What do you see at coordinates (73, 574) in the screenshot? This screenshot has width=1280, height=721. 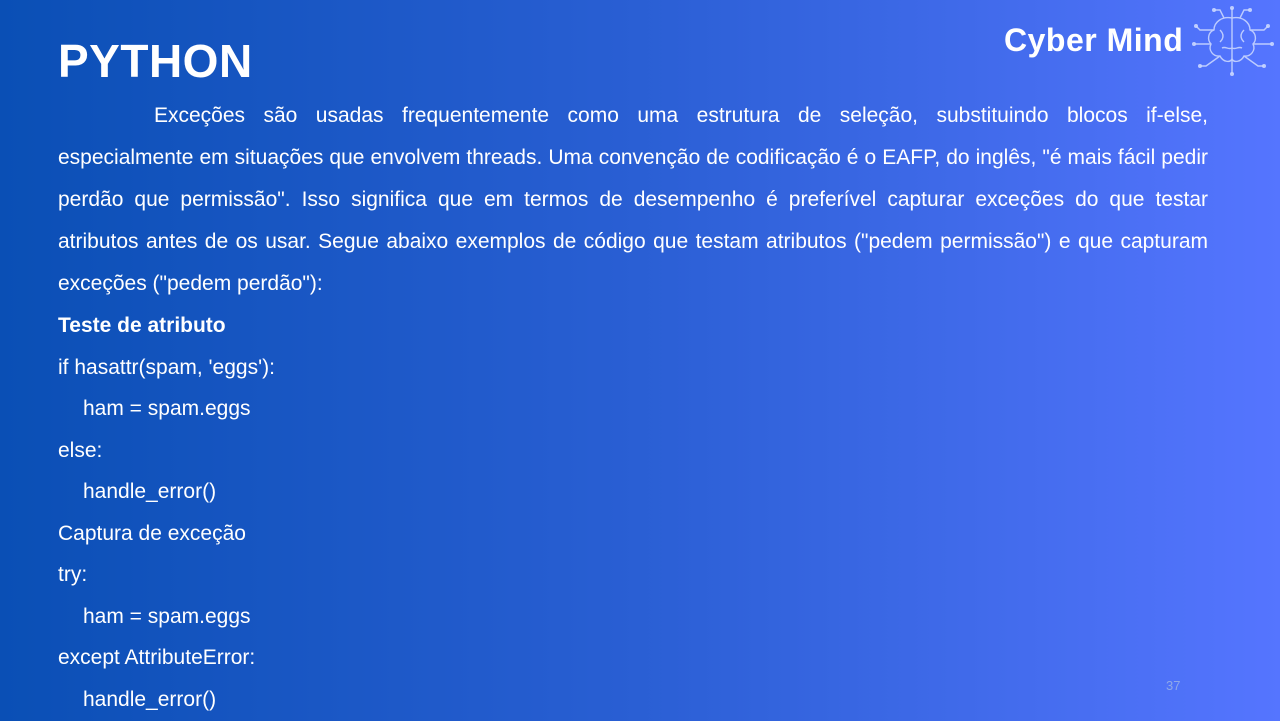 I see `code-line: try:` at bounding box center [73, 574].